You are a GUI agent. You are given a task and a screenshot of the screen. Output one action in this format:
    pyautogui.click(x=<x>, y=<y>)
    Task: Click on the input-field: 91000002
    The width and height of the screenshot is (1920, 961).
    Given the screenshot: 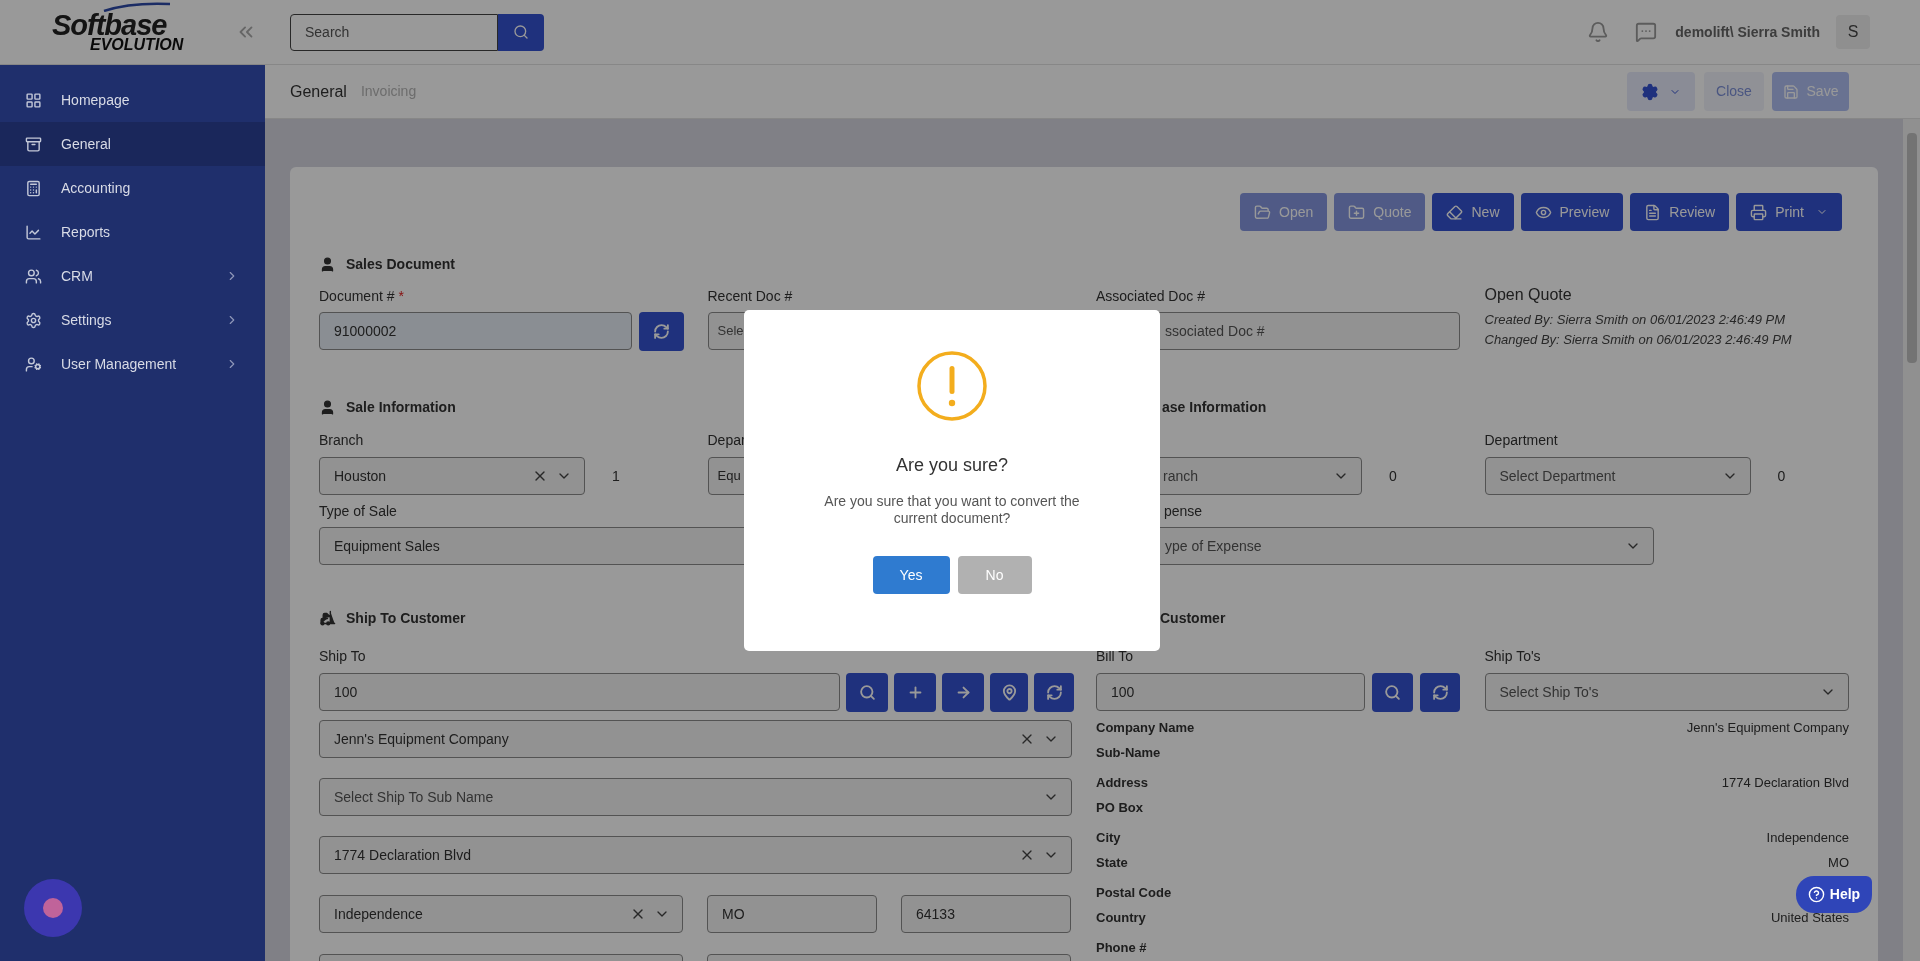 What is the action you would take?
    pyautogui.click(x=475, y=331)
    